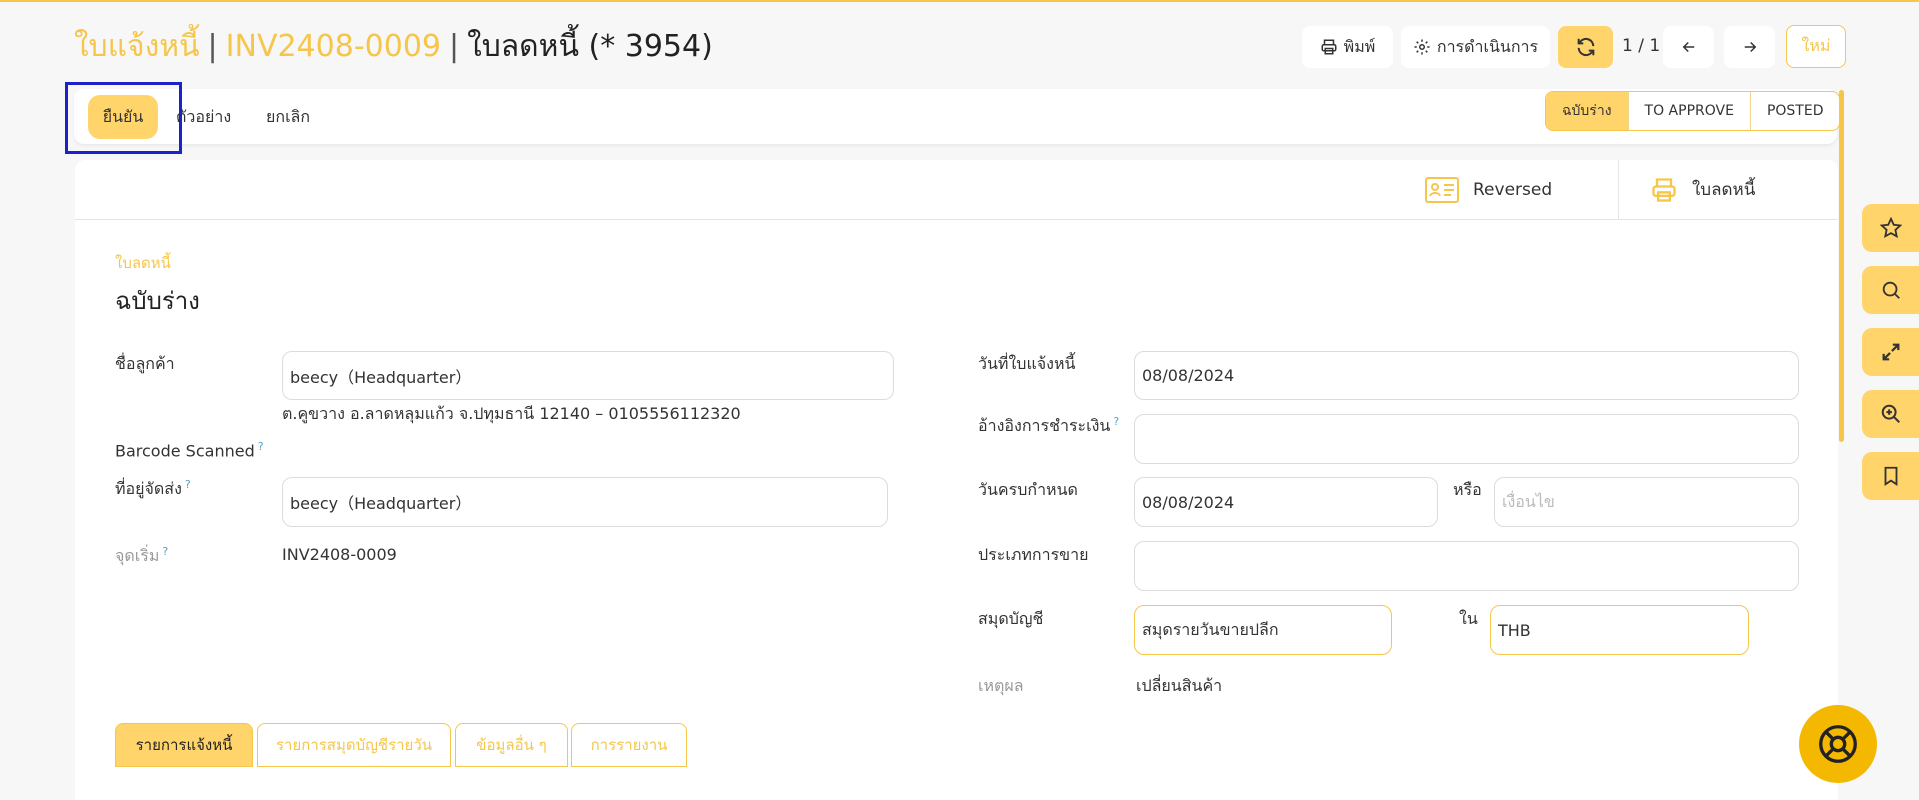  Describe the element at coordinates (1027, 363) in the screenshot. I see `invoice-date-label: วันที่ใบแจ้งหนี้` at that location.